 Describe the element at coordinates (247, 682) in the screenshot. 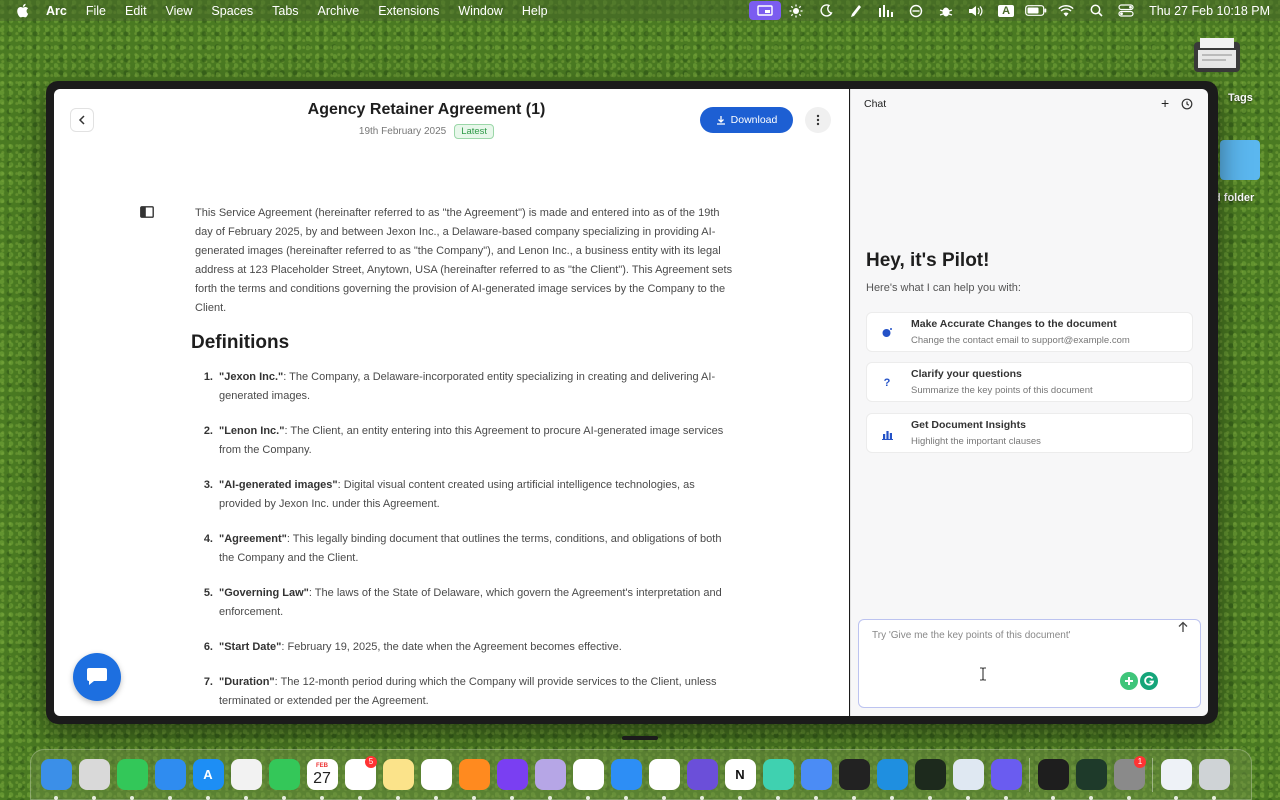

I see `definition-term: "Duration"` at that location.